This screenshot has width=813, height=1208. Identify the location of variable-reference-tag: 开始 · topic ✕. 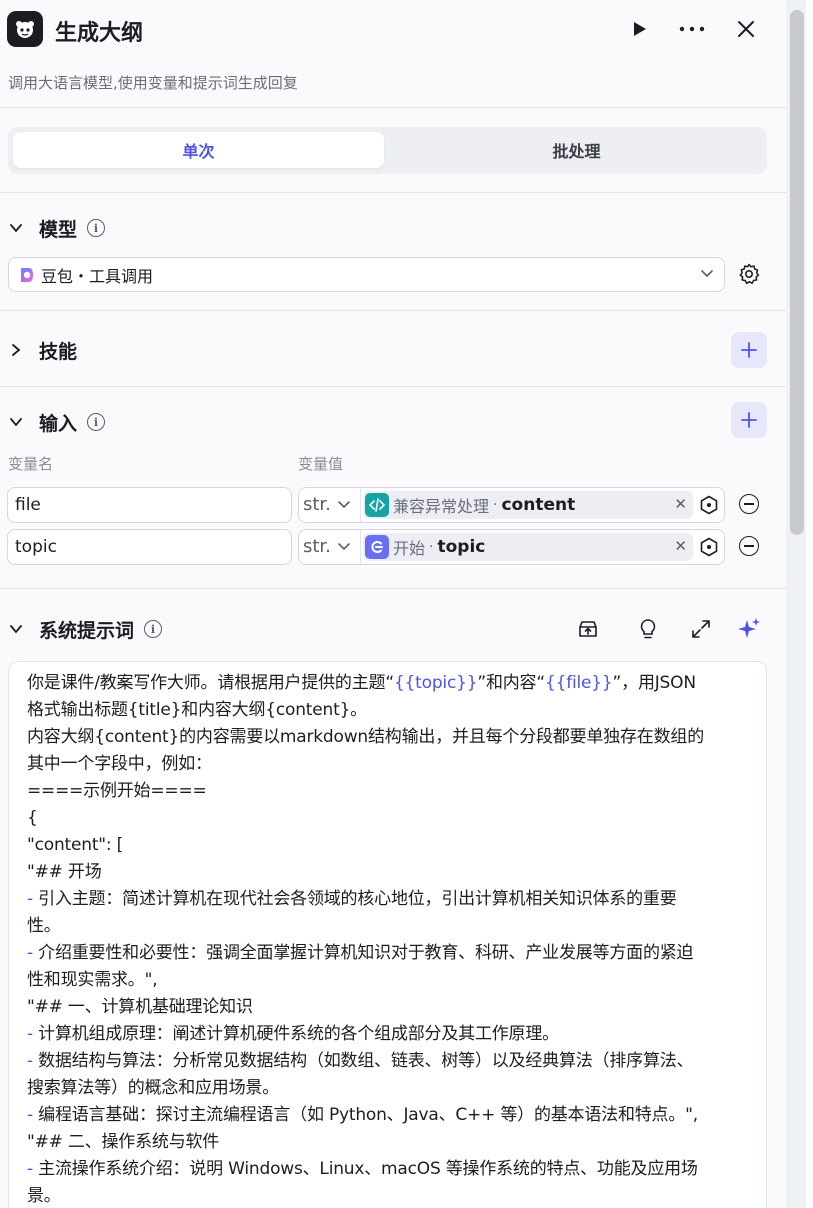
(528, 547).